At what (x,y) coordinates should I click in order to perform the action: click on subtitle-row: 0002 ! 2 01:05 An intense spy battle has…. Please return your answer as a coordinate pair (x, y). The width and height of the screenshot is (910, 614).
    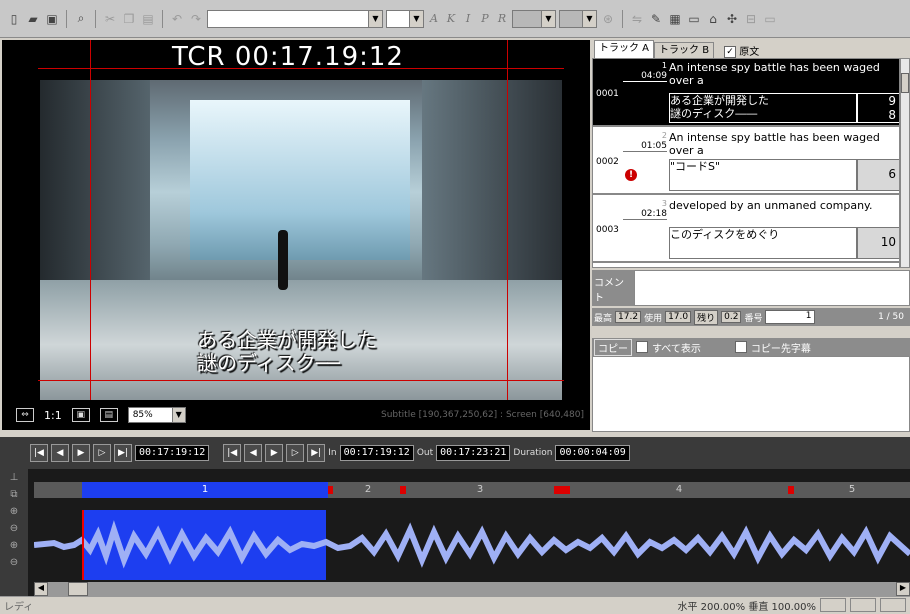
    Looking at the image, I should click on (746, 162).